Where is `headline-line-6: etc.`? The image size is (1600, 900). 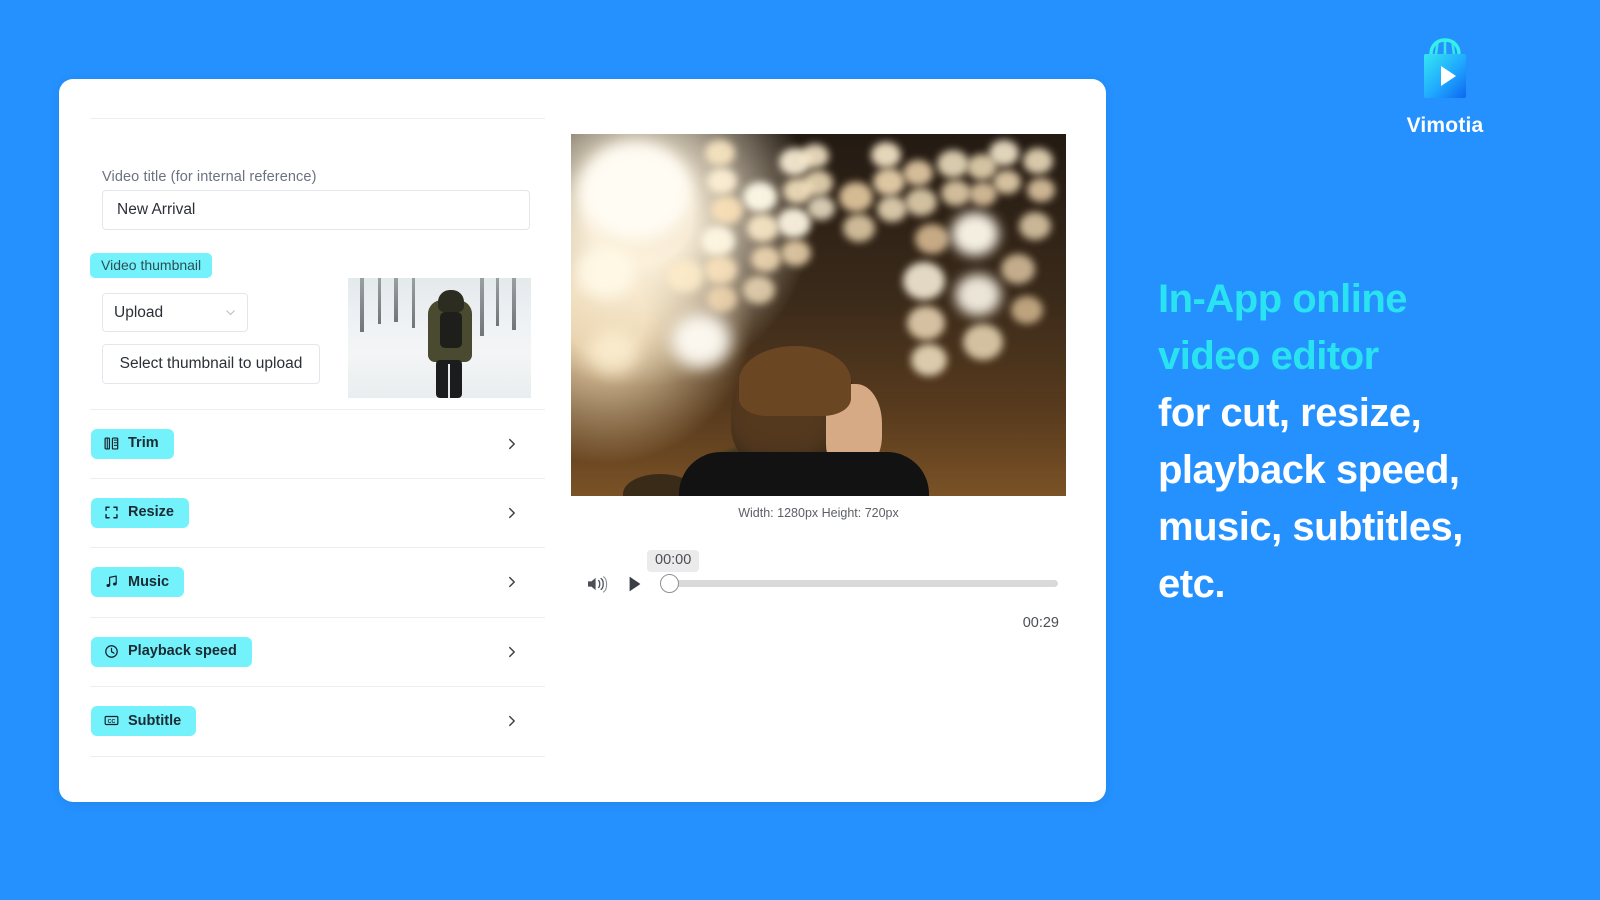 headline-line-6: etc. is located at coordinates (1191, 584).